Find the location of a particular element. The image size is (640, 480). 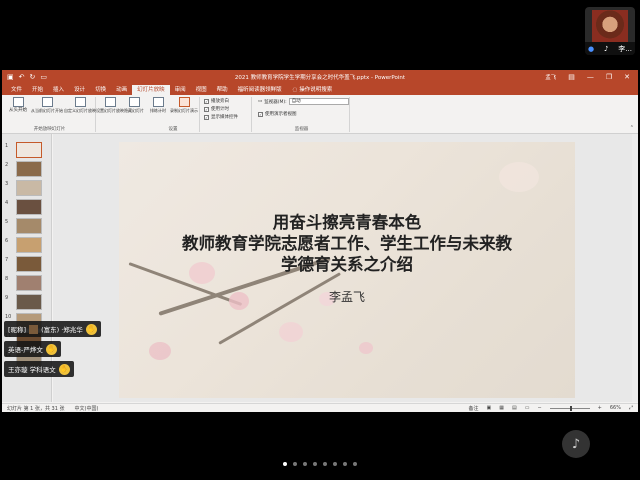

zoom-out-icon: − is located at coordinates (539, 408).